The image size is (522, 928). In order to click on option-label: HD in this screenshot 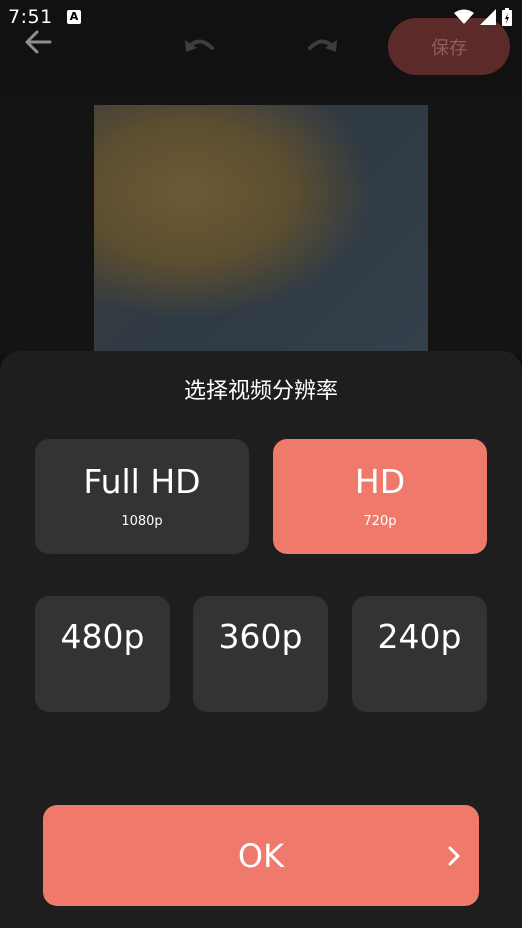, I will do `click(380, 481)`.